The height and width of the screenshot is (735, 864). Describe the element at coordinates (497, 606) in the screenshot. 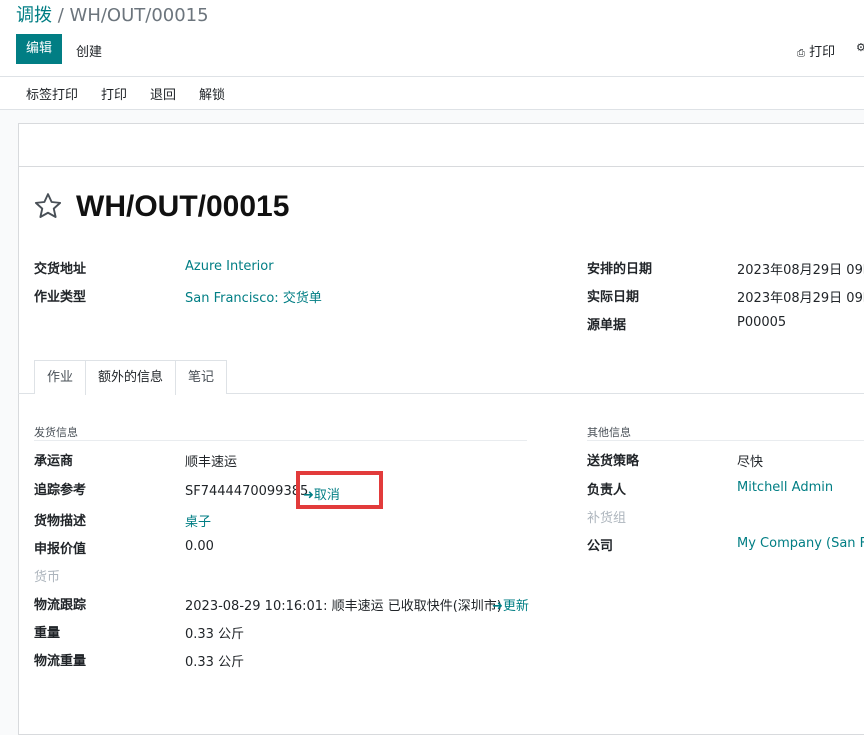

I see `arrow-right-icon: ➜` at that location.